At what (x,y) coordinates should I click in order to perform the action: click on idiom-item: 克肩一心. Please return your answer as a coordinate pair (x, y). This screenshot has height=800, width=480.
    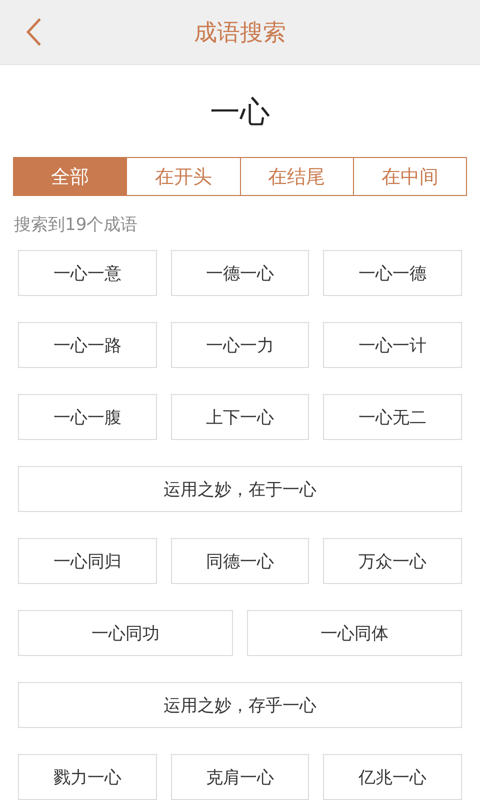
    Looking at the image, I should click on (240, 777).